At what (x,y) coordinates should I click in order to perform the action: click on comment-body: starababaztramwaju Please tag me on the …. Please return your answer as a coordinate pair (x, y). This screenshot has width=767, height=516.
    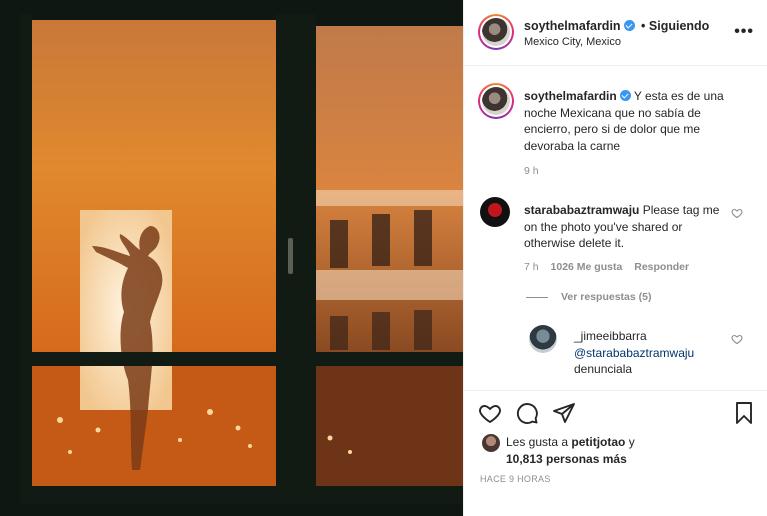
    Looking at the image, I should click on (626, 227).